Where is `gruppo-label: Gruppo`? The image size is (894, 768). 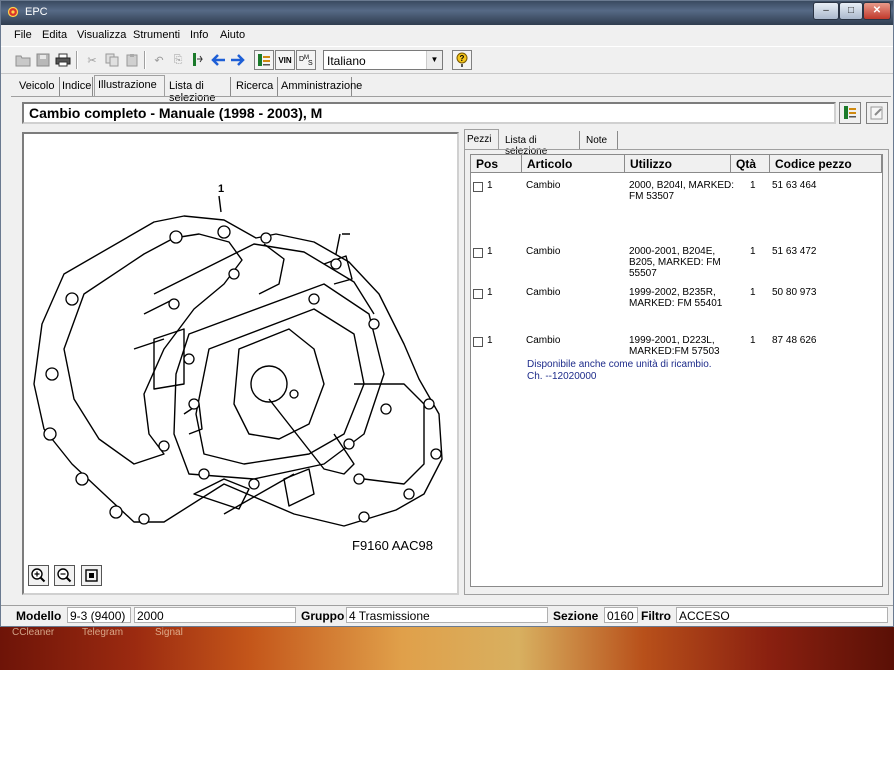
gruppo-label: Gruppo is located at coordinates (323, 616).